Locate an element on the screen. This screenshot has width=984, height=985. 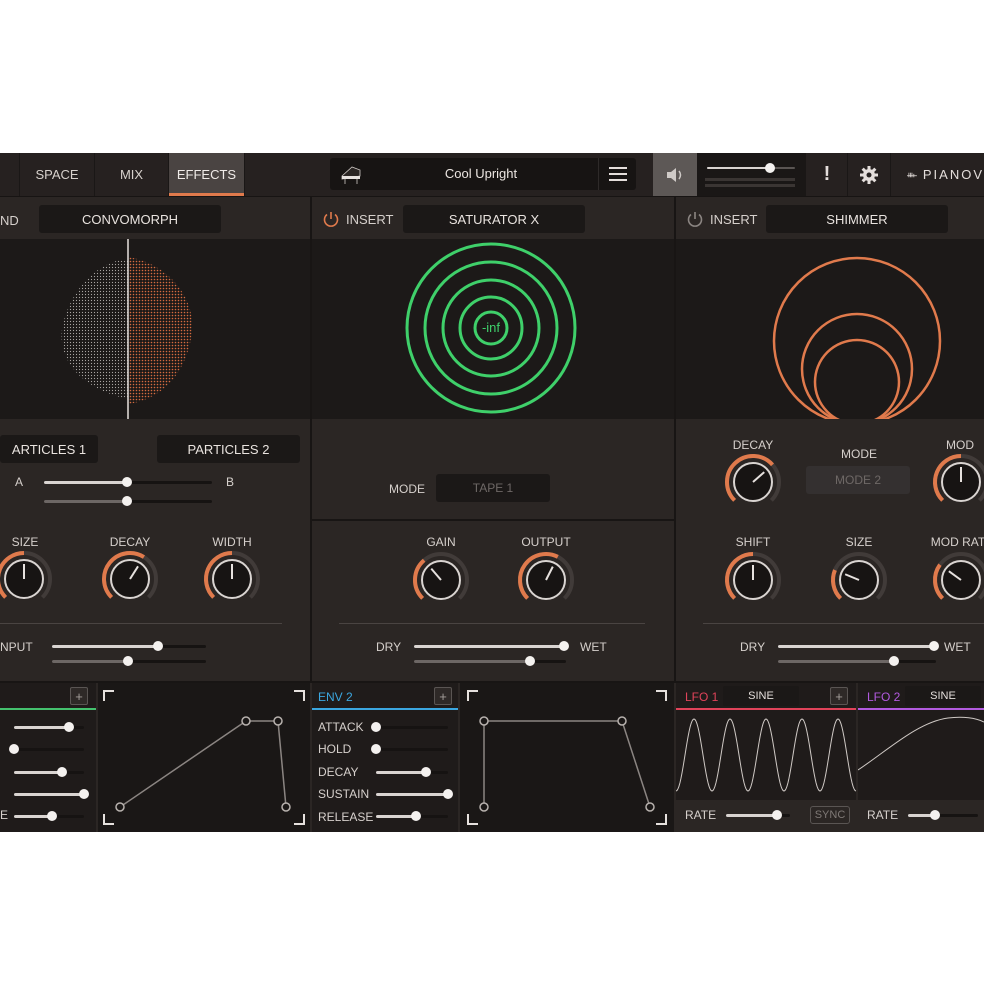
width-knob is located at coordinates (232, 579).